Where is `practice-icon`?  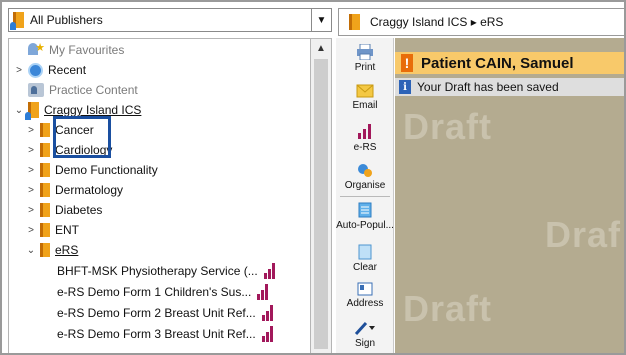
practice-icon is located at coordinates (36, 90).